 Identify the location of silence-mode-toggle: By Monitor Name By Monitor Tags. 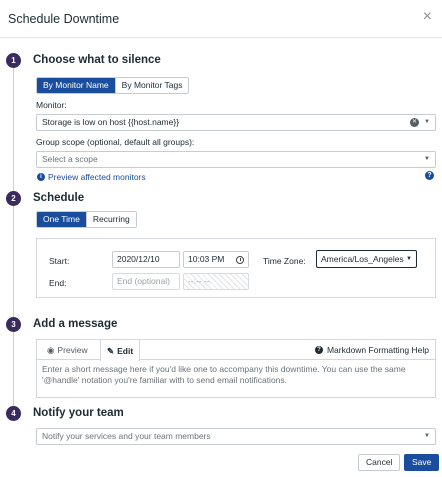
(113, 85).